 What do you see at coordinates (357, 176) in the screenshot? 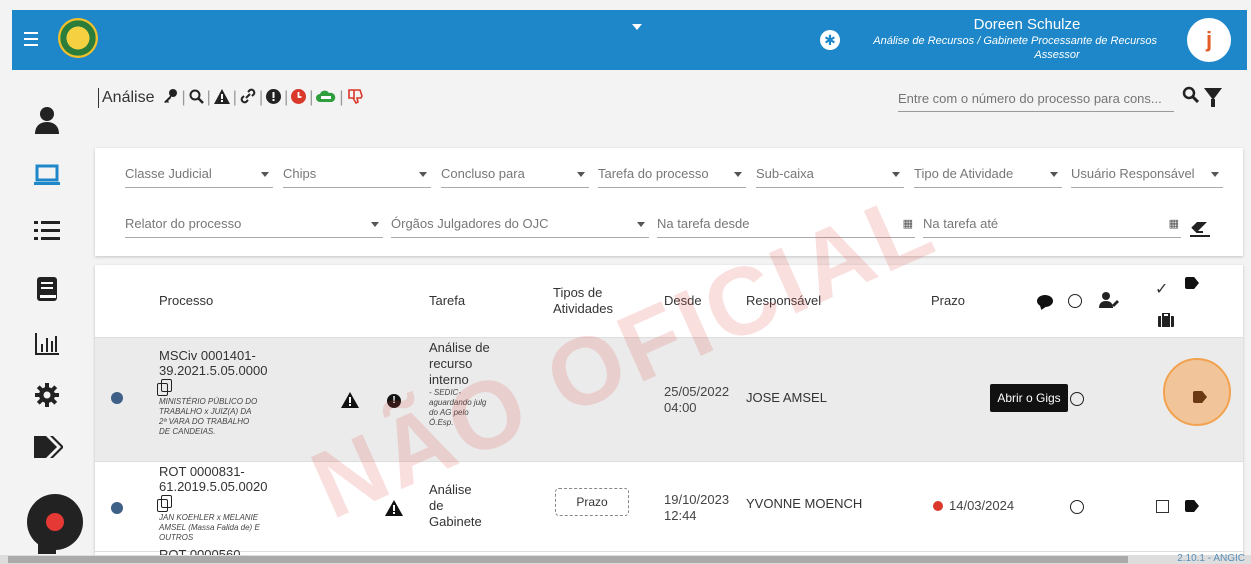
I see `chips-select: Chips` at bounding box center [357, 176].